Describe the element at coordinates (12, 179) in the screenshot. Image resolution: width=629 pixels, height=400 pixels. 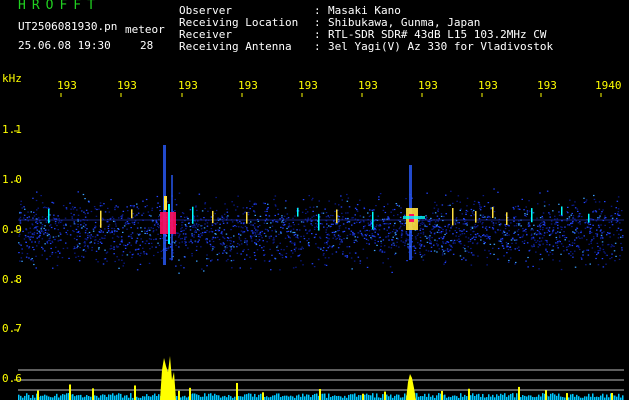
I see `y-tick-label: 1.0` at that location.